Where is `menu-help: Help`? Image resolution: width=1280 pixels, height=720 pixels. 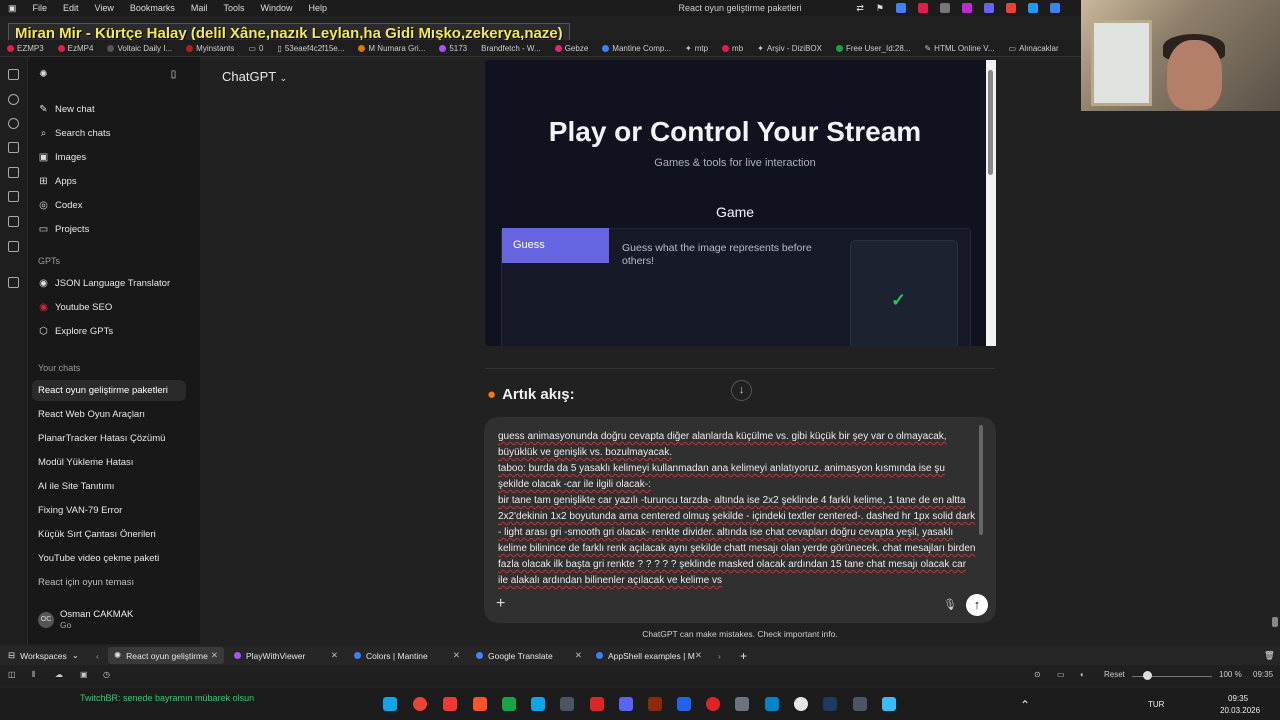 menu-help: Help is located at coordinates (317, 8).